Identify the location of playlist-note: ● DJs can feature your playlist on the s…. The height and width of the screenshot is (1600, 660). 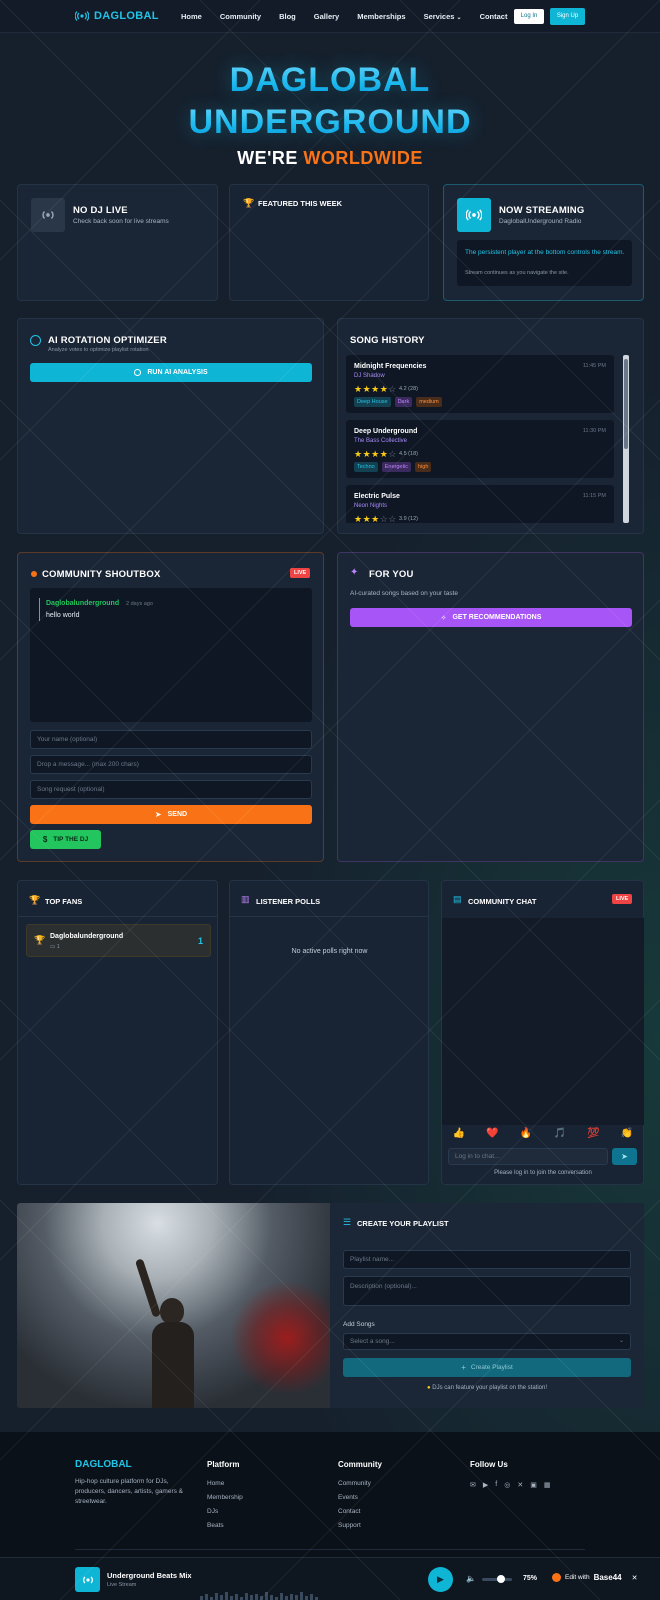
(487, 1388).